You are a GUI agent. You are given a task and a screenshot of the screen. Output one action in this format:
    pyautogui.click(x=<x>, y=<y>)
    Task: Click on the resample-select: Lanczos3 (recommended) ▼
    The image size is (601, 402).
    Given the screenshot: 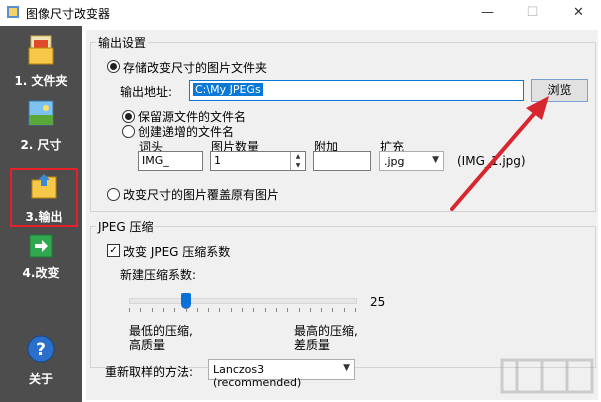 What is the action you would take?
    pyautogui.click(x=281, y=374)
    